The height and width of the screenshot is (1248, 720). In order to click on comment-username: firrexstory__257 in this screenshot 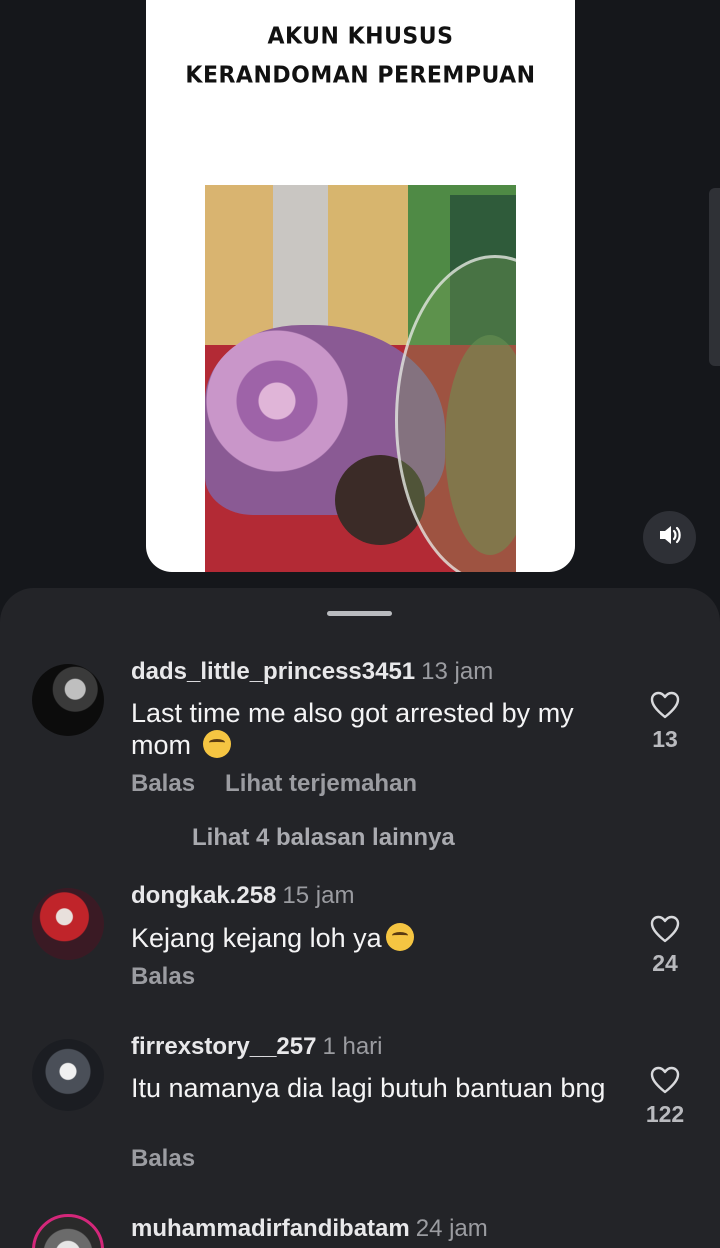, I will do `click(223, 1046)`.